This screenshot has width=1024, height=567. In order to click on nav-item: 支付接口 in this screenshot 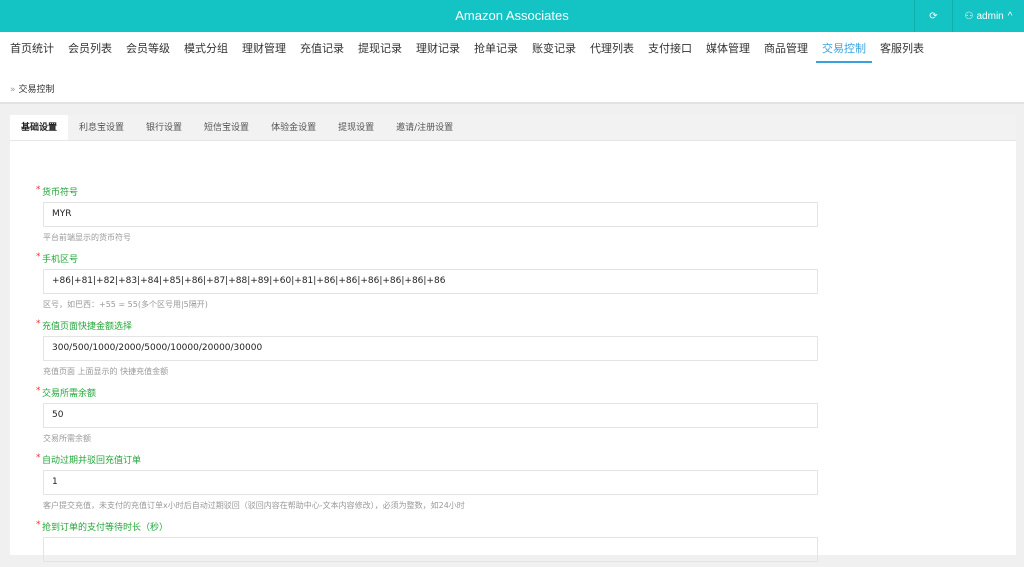, I will do `click(670, 48)`.